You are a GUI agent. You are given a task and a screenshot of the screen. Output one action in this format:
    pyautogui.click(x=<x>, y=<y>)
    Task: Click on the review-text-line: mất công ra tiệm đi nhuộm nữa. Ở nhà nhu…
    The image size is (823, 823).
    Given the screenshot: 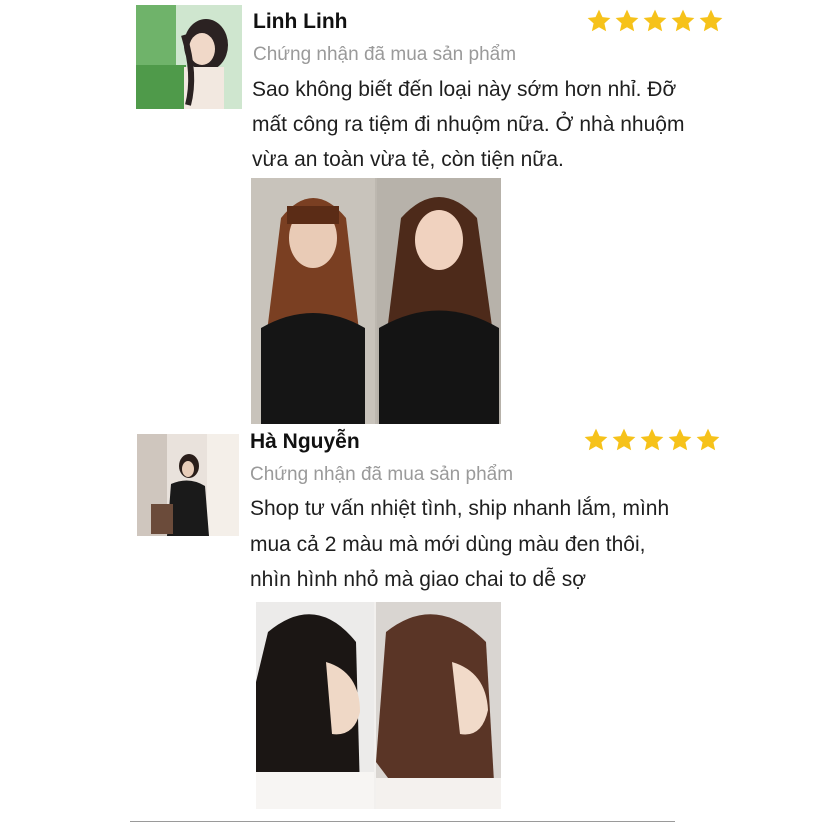 What is the action you would take?
    pyautogui.click(x=468, y=124)
    